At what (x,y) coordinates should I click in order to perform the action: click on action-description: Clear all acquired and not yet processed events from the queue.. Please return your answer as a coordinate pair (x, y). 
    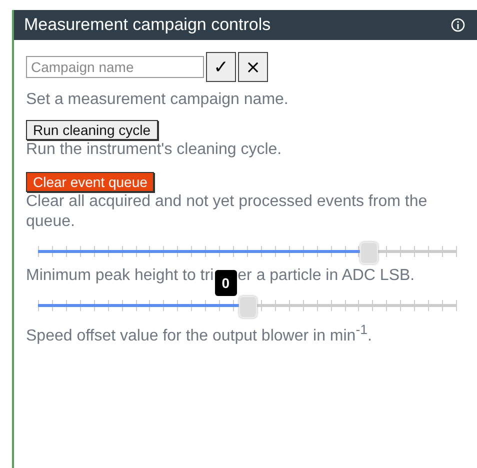
    Looking at the image, I should click on (227, 212).